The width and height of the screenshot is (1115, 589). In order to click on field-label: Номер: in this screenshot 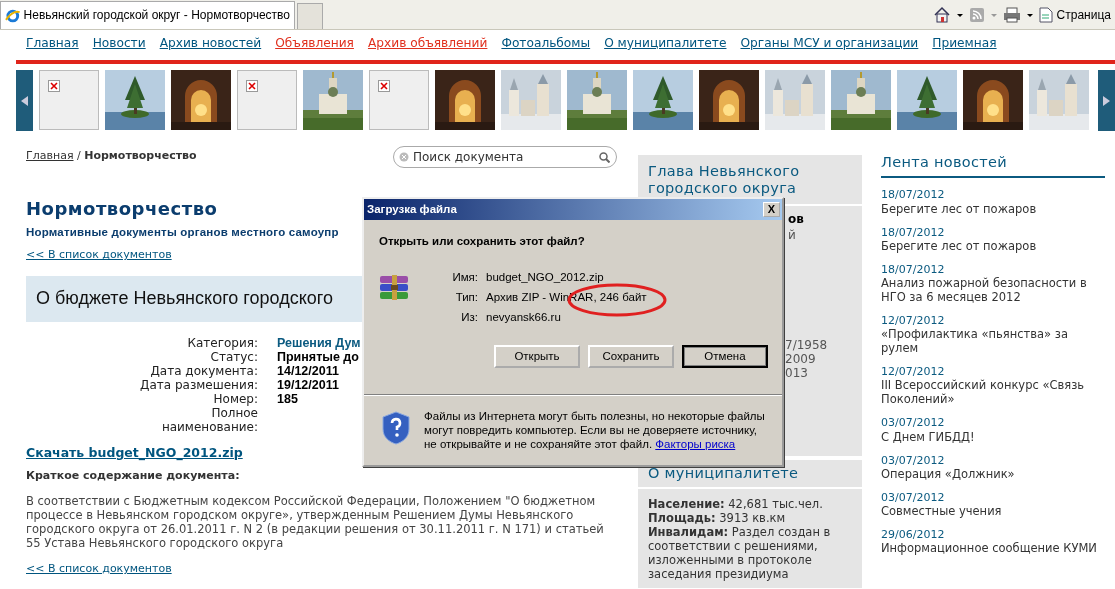, I will do `click(235, 398)`.